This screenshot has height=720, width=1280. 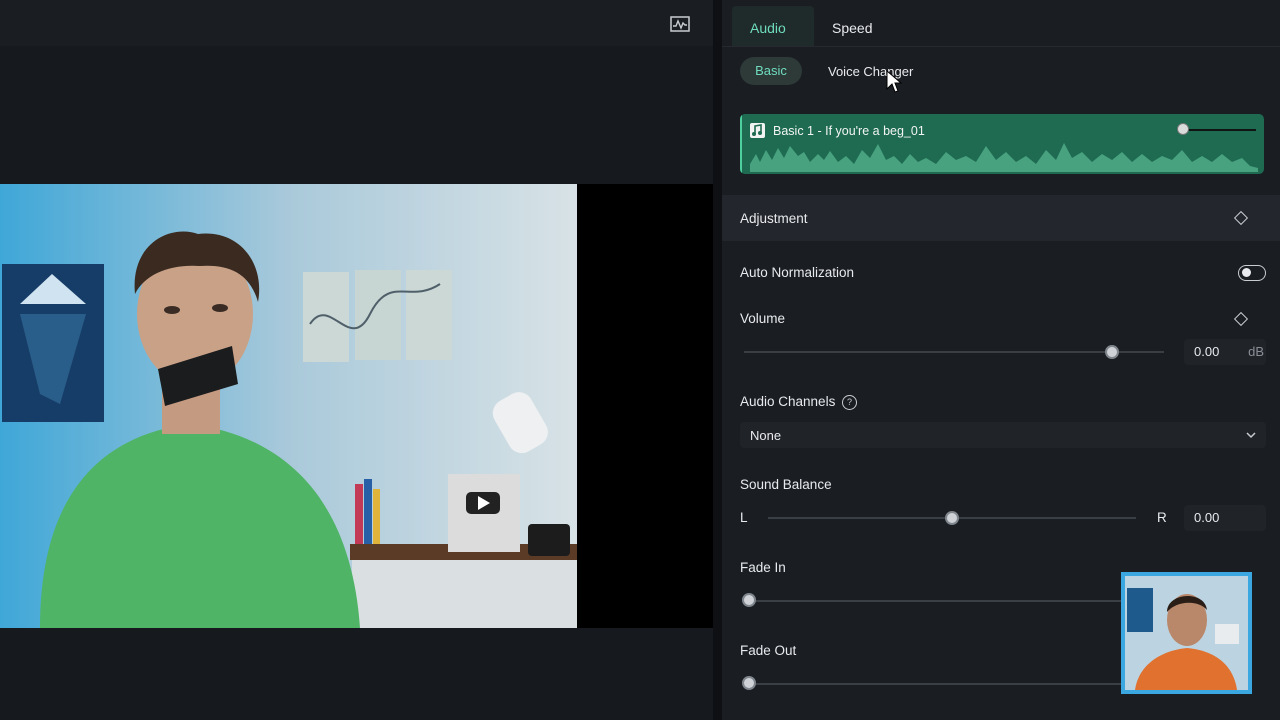 I want to click on panel-divider, so click(x=717, y=360).